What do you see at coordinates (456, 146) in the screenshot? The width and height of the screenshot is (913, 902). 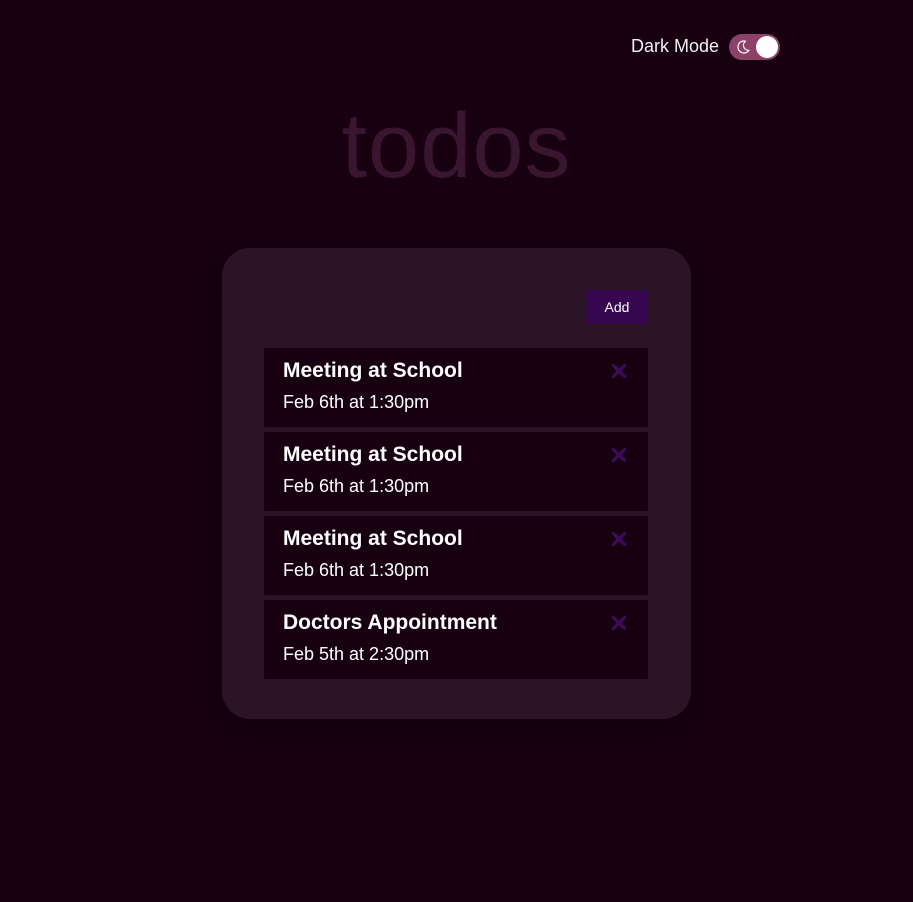 I see `app-title: todos` at bounding box center [456, 146].